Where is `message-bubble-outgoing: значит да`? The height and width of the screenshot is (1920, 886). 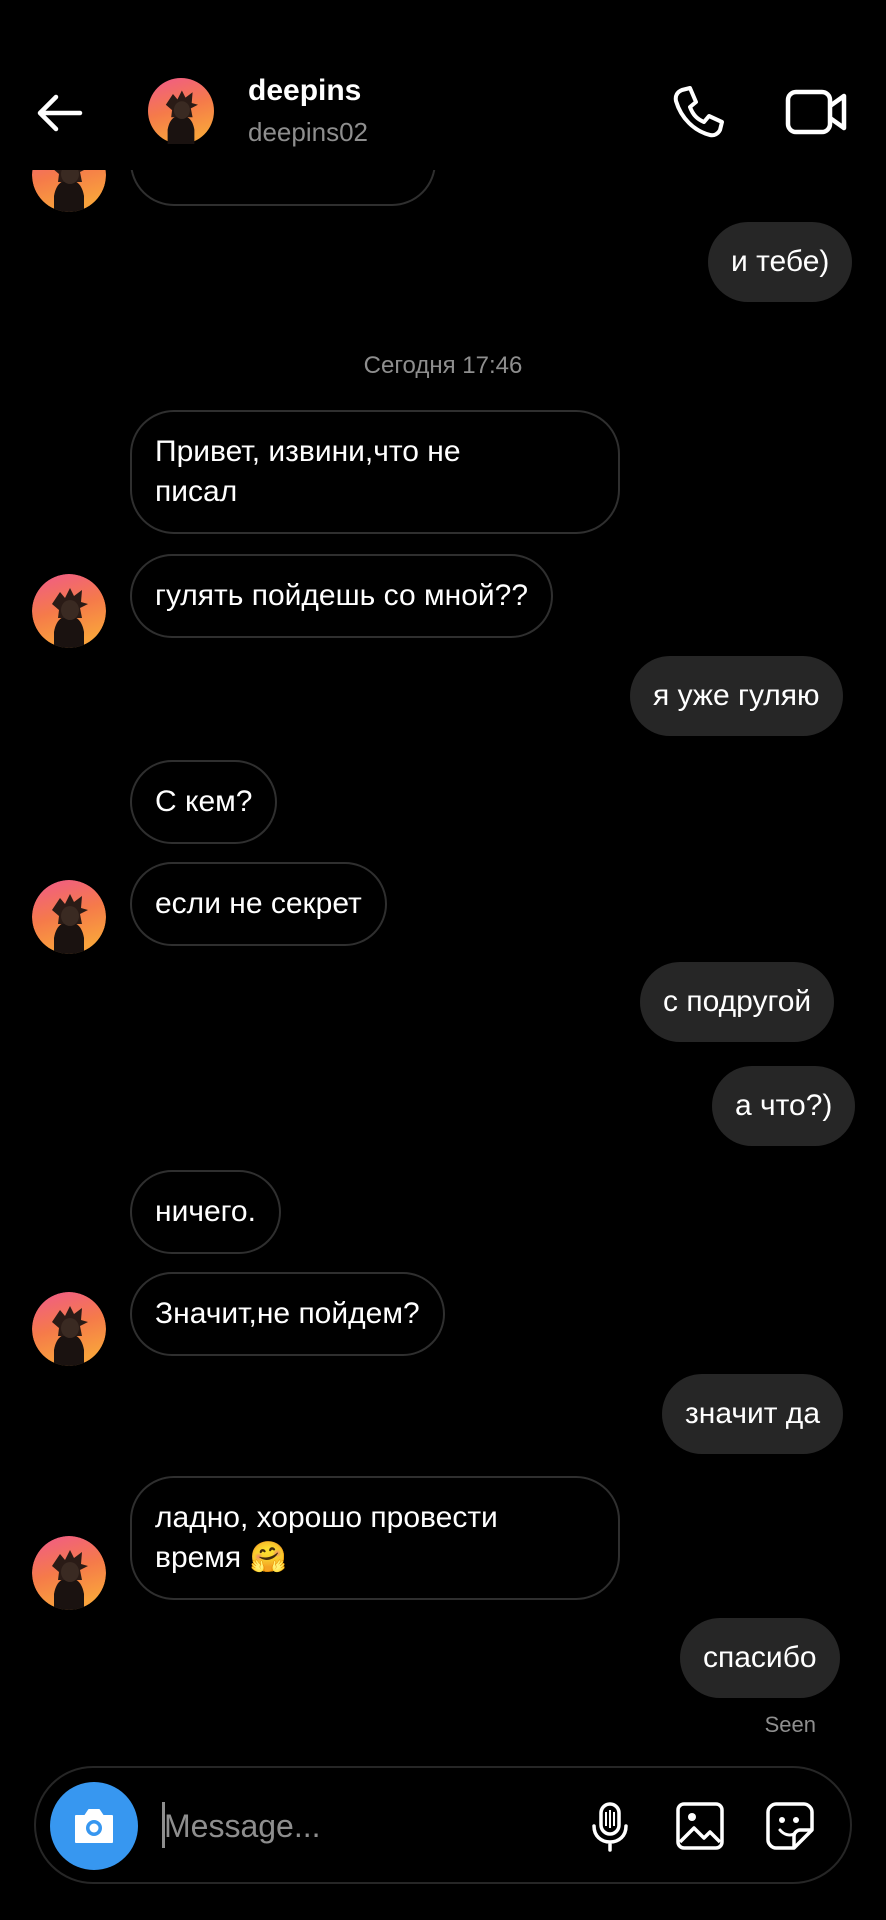 message-bubble-outgoing: значит да is located at coordinates (752, 1414).